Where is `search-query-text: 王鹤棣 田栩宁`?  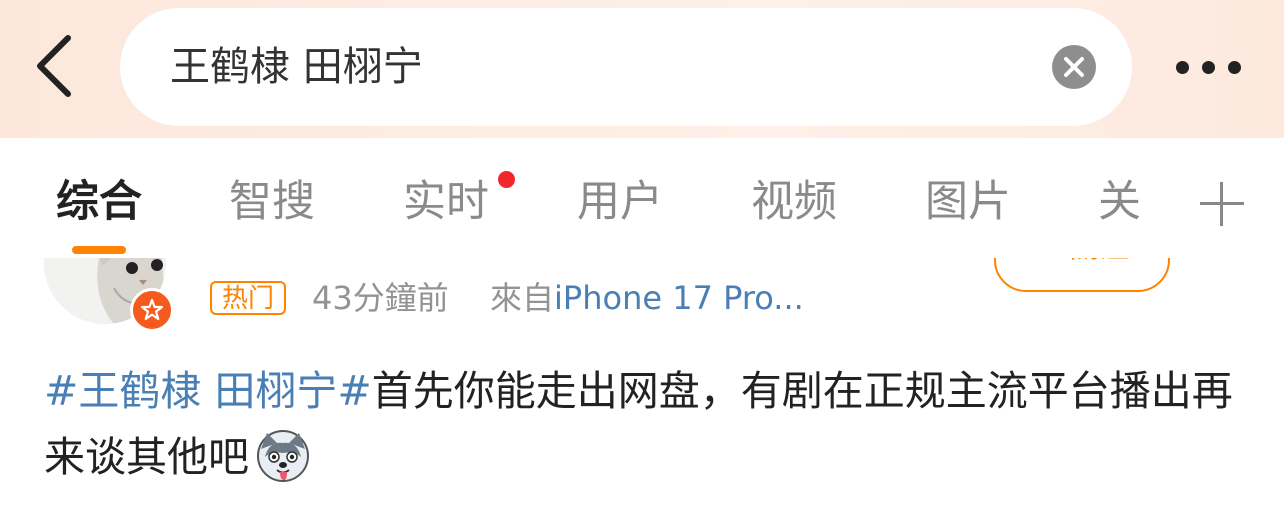
search-query-text: 王鹤棣 田栩宁 is located at coordinates (296, 67).